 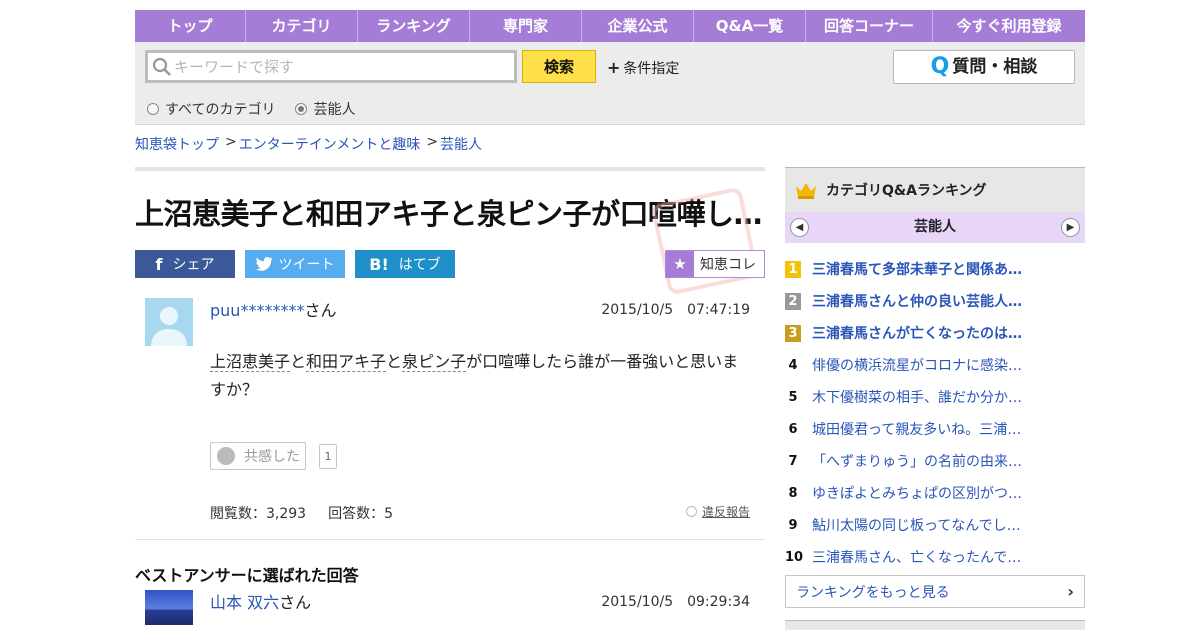 I want to click on breadcrumb-celebrity: 芸能人, so click(x=461, y=144).